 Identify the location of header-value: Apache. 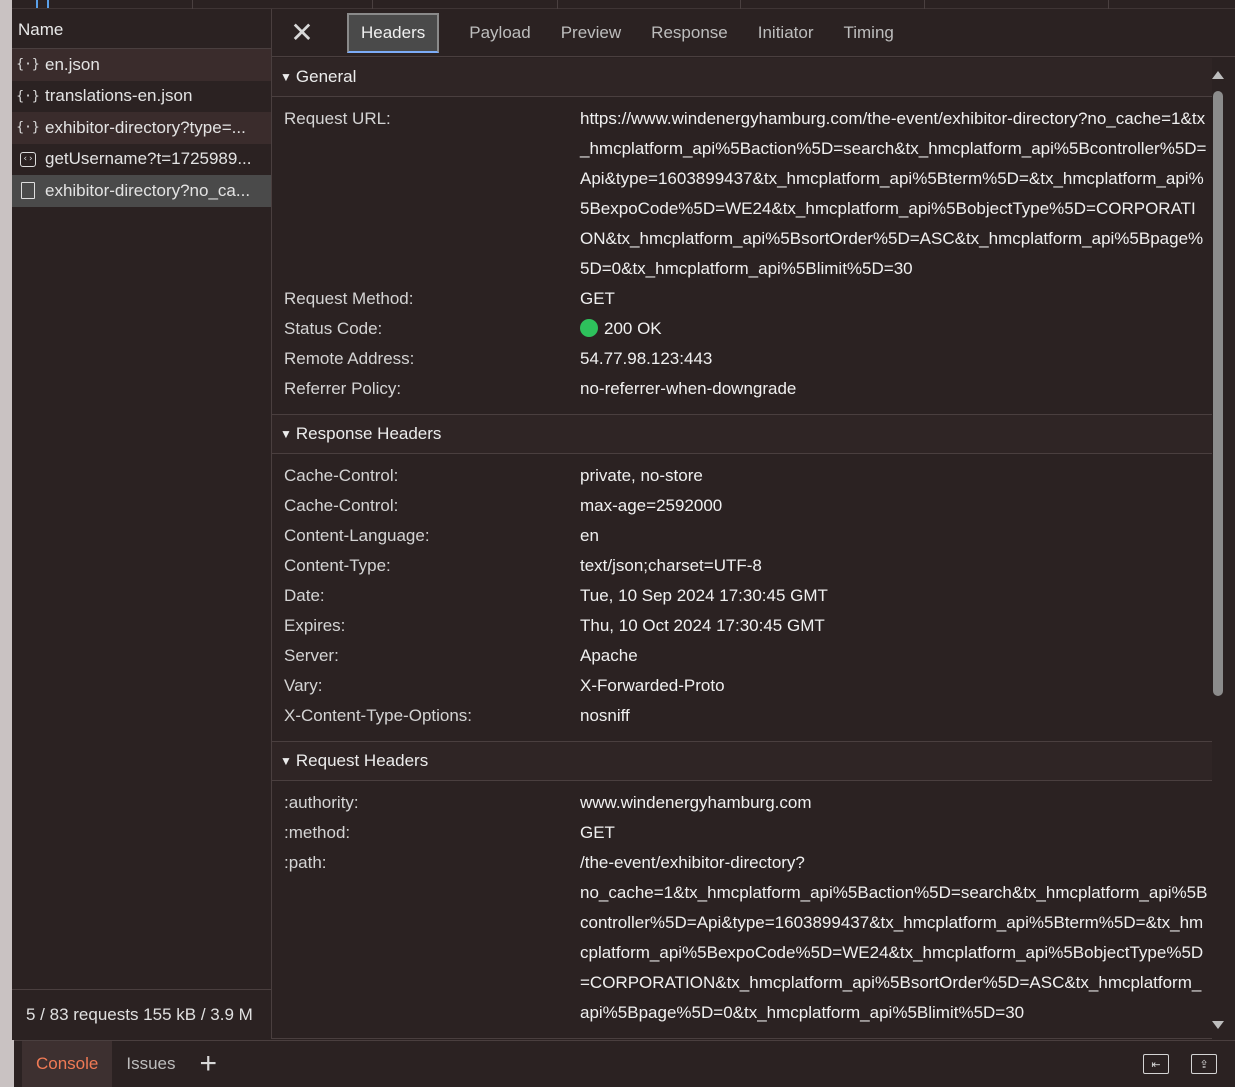
(894, 656).